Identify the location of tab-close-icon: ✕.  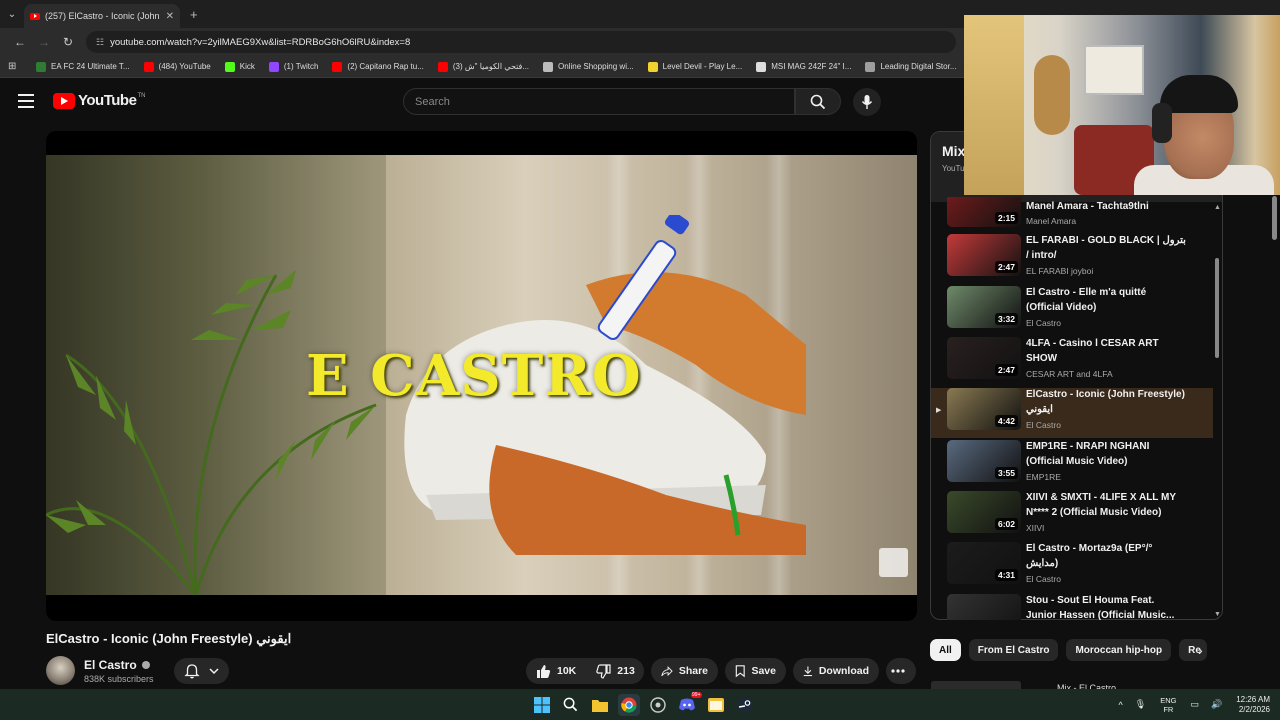
(170, 16).